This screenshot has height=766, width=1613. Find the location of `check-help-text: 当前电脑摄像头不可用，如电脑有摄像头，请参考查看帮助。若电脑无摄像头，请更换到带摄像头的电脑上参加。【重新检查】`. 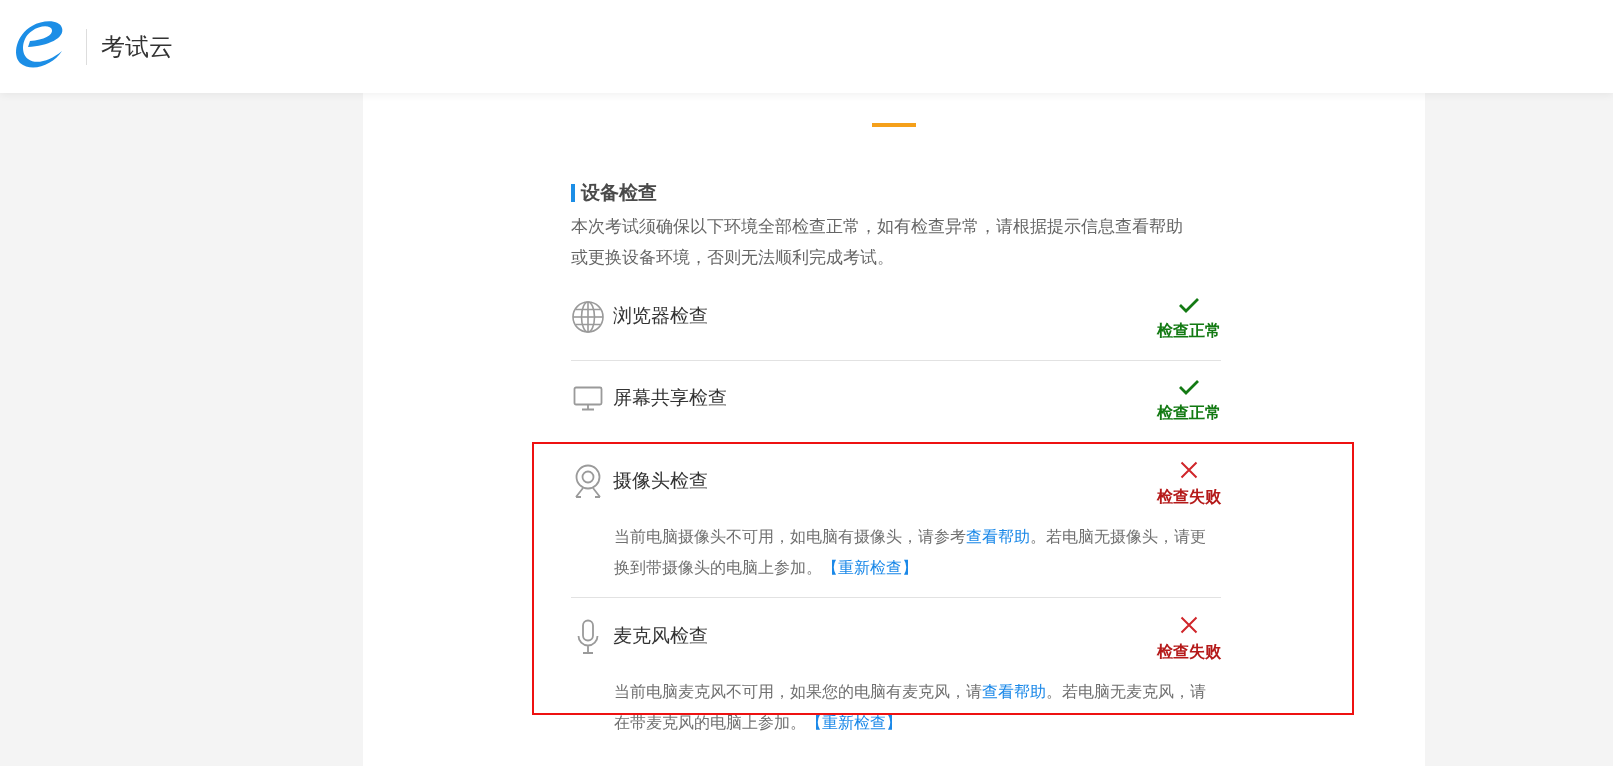

check-help-text: 当前电脑摄像头不可用，如电脑有摄像头，请参考查看帮助。若电脑无摄像头，请更换到带摄像头的电脑上参加。【重新检查】 is located at coordinates (910, 552).